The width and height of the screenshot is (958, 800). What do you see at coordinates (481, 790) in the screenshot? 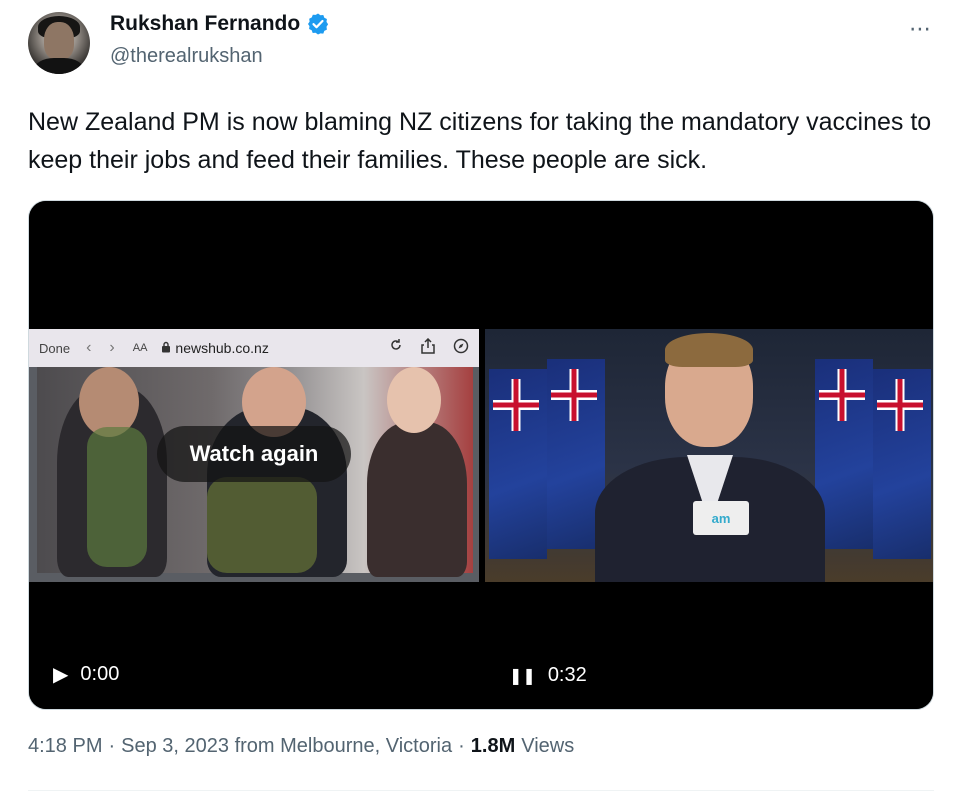
I see `divider` at bounding box center [481, 790].